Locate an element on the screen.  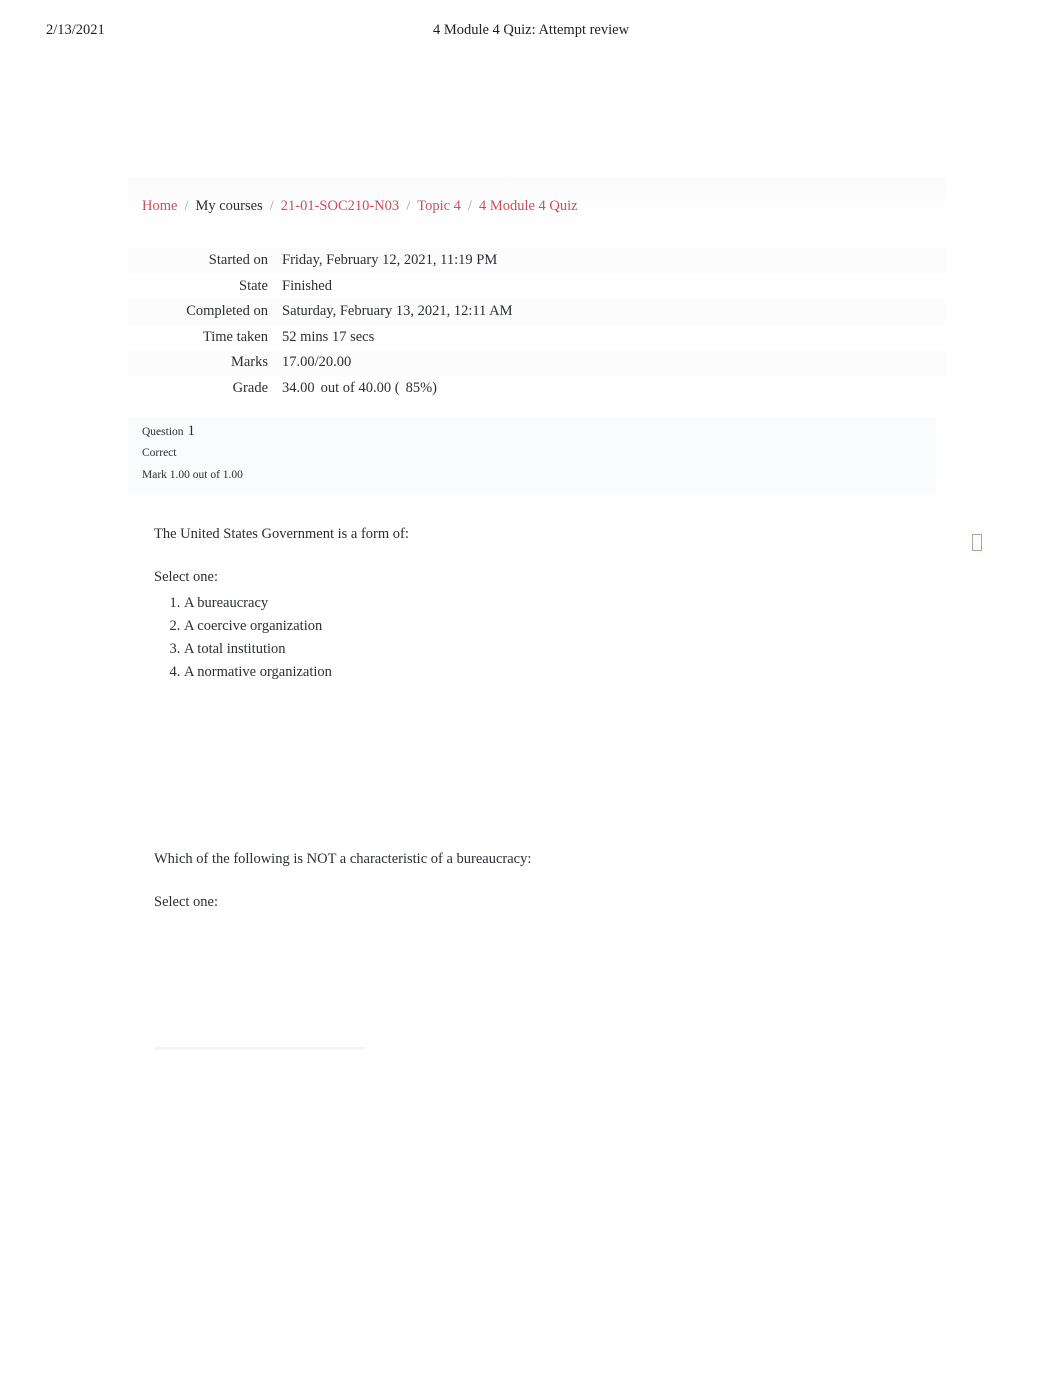
summary-label-time-taken: Time taken is located at coordinates (235, 336).